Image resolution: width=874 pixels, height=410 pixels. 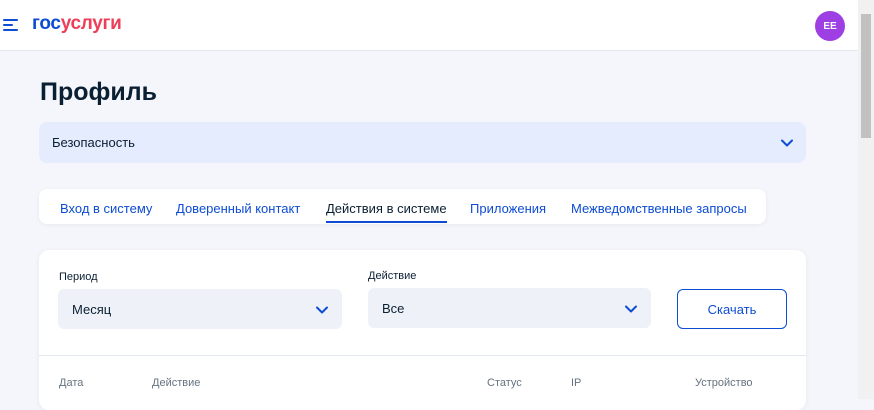 I want to click on scrollbar-thumb, so click(x=866, y=76).